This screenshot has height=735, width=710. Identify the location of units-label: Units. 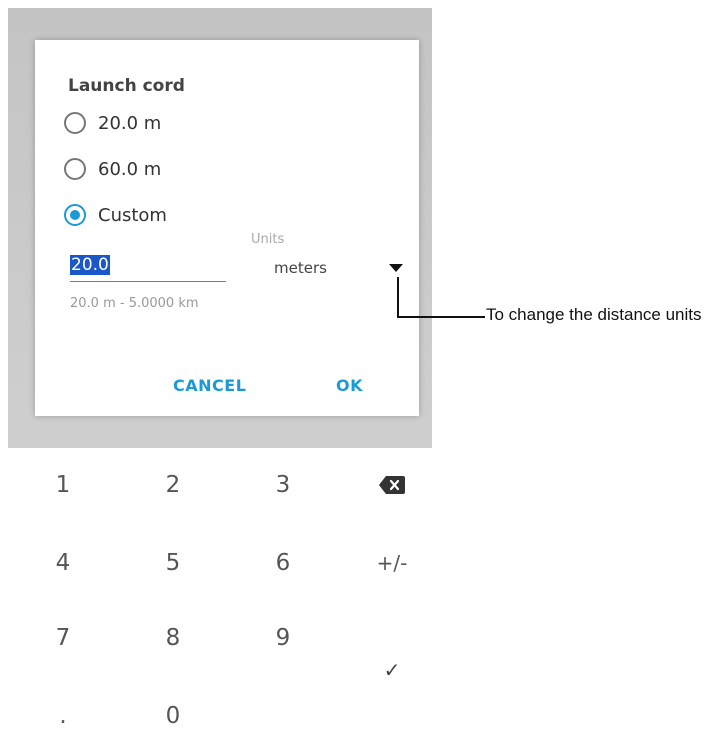
(268, 239).